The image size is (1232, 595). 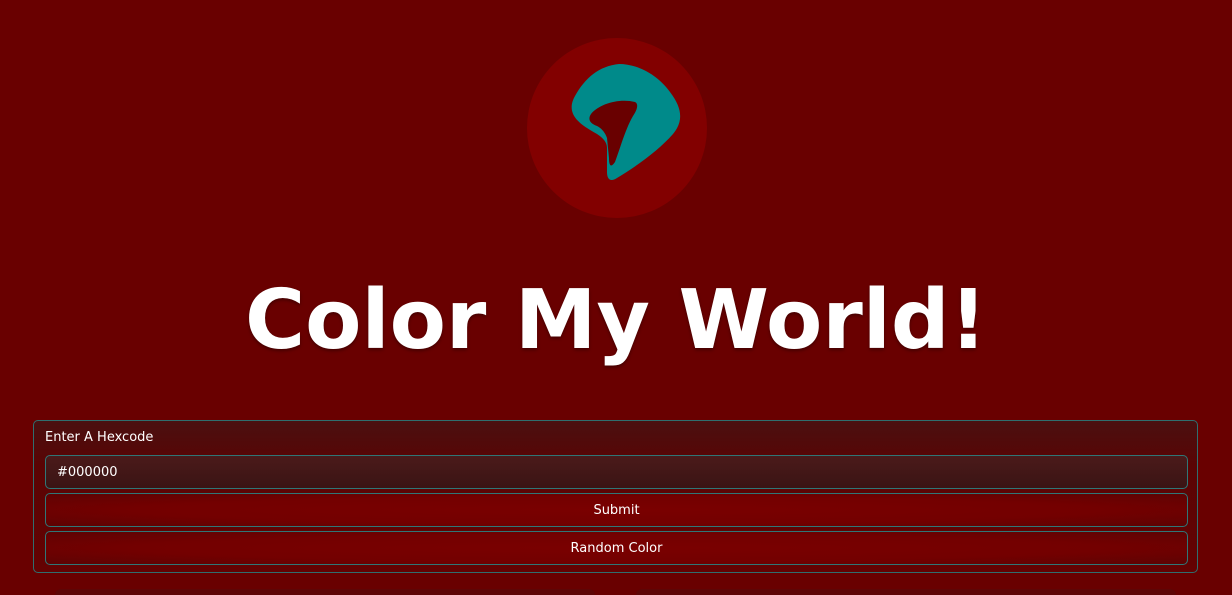 What do you see at coordinates (616, 472) in the screenshot?
I see `hex-input` at bounding box center [616, 472].